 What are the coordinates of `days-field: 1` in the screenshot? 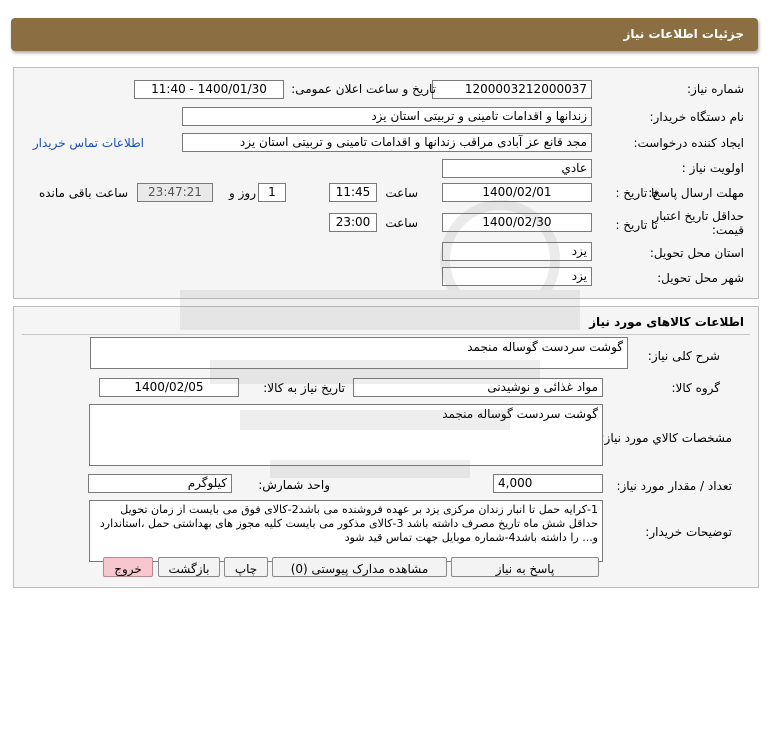 It's located at (272, 192).